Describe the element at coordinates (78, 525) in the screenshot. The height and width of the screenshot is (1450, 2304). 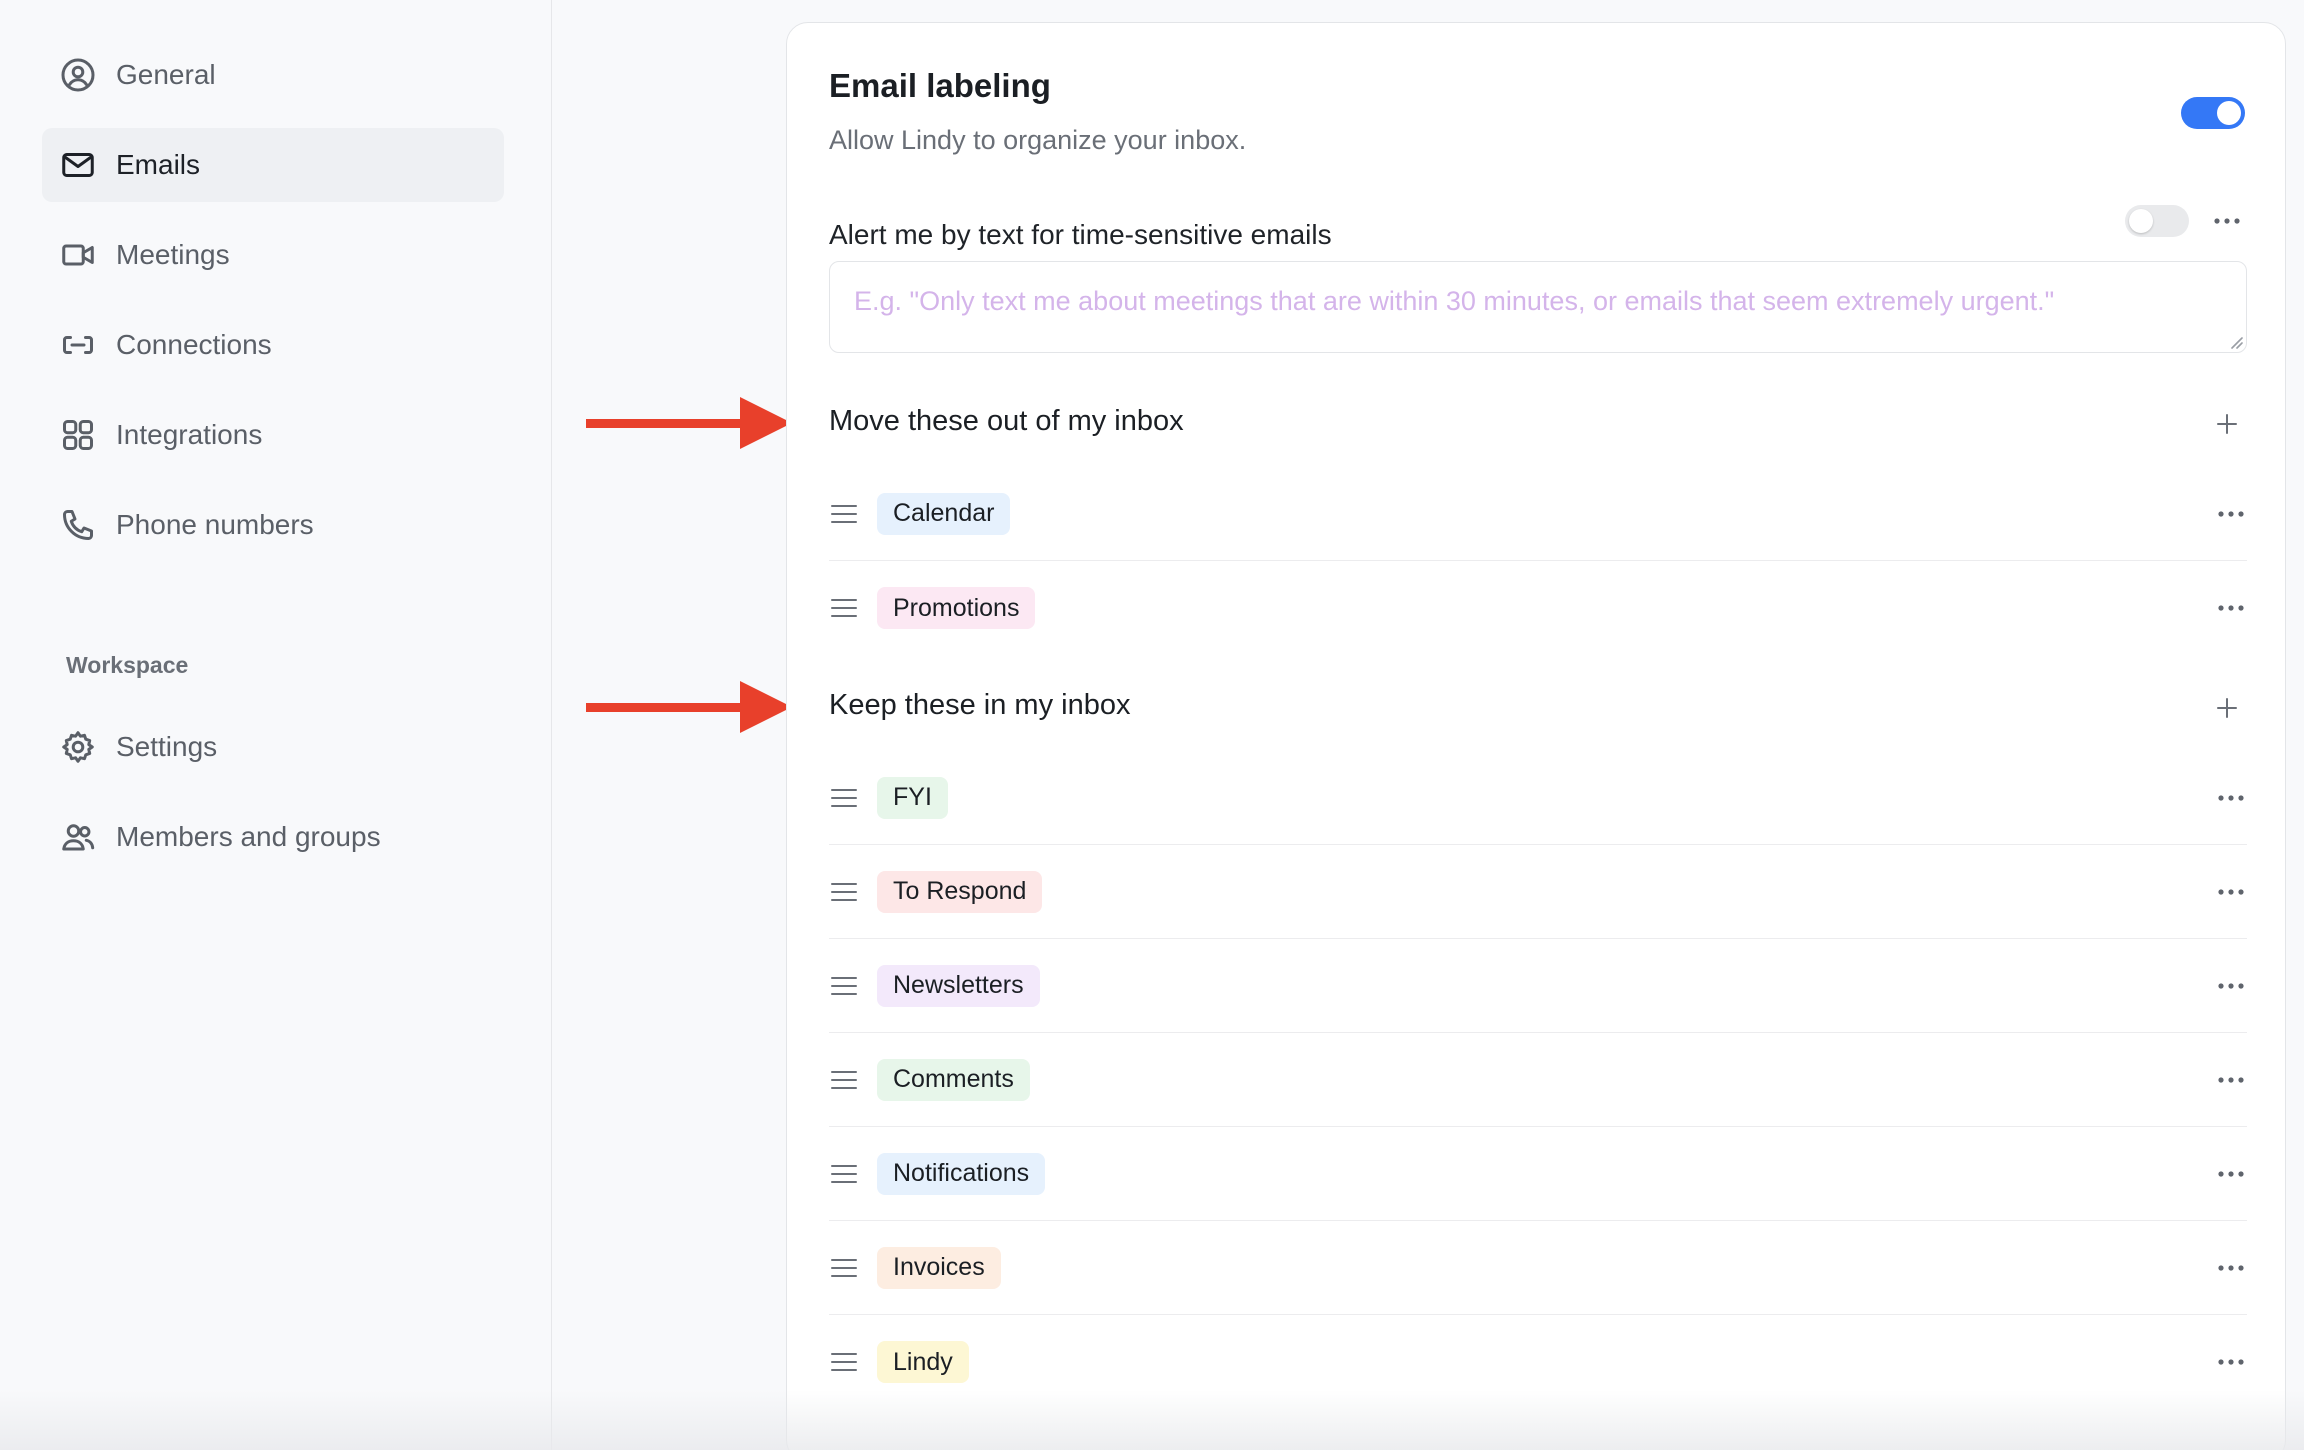
I see `phone-icon` at that location.